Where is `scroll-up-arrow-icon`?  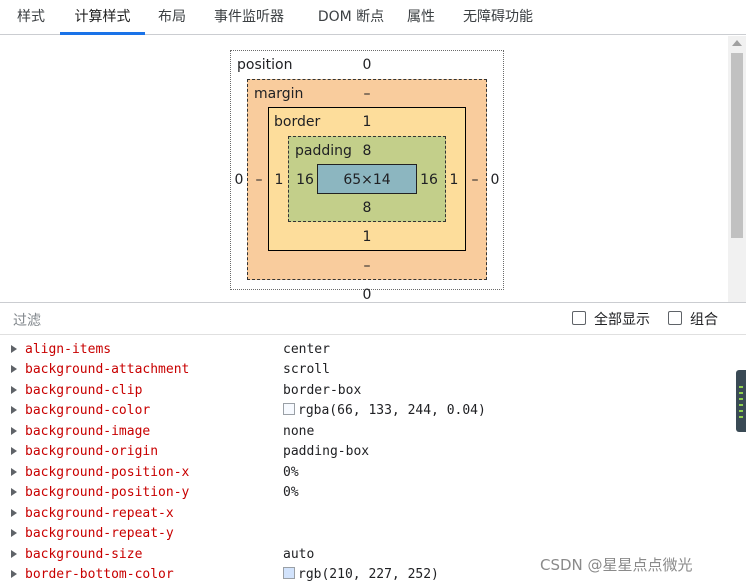 scroll-up-arrow-icon is located at coordinates (737, 43).